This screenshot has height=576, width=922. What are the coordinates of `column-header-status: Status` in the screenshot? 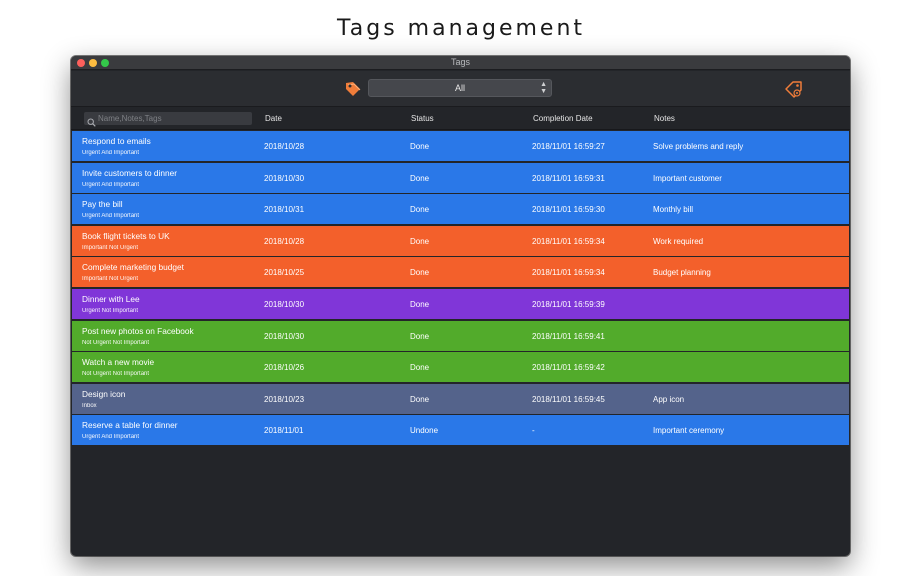 It's located at (422, 118).